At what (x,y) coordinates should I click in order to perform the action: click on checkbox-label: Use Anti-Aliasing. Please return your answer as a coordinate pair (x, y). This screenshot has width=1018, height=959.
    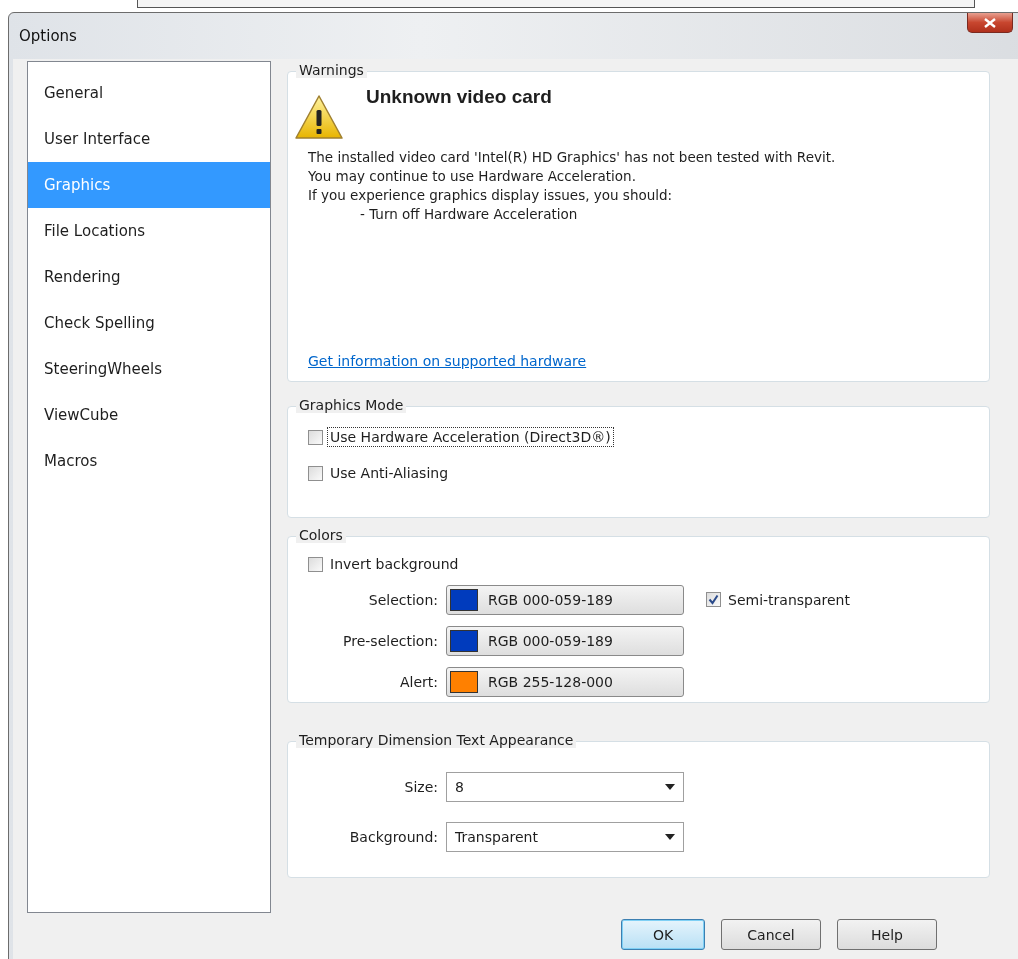
    Looking at the image, I should click on (389, 473).